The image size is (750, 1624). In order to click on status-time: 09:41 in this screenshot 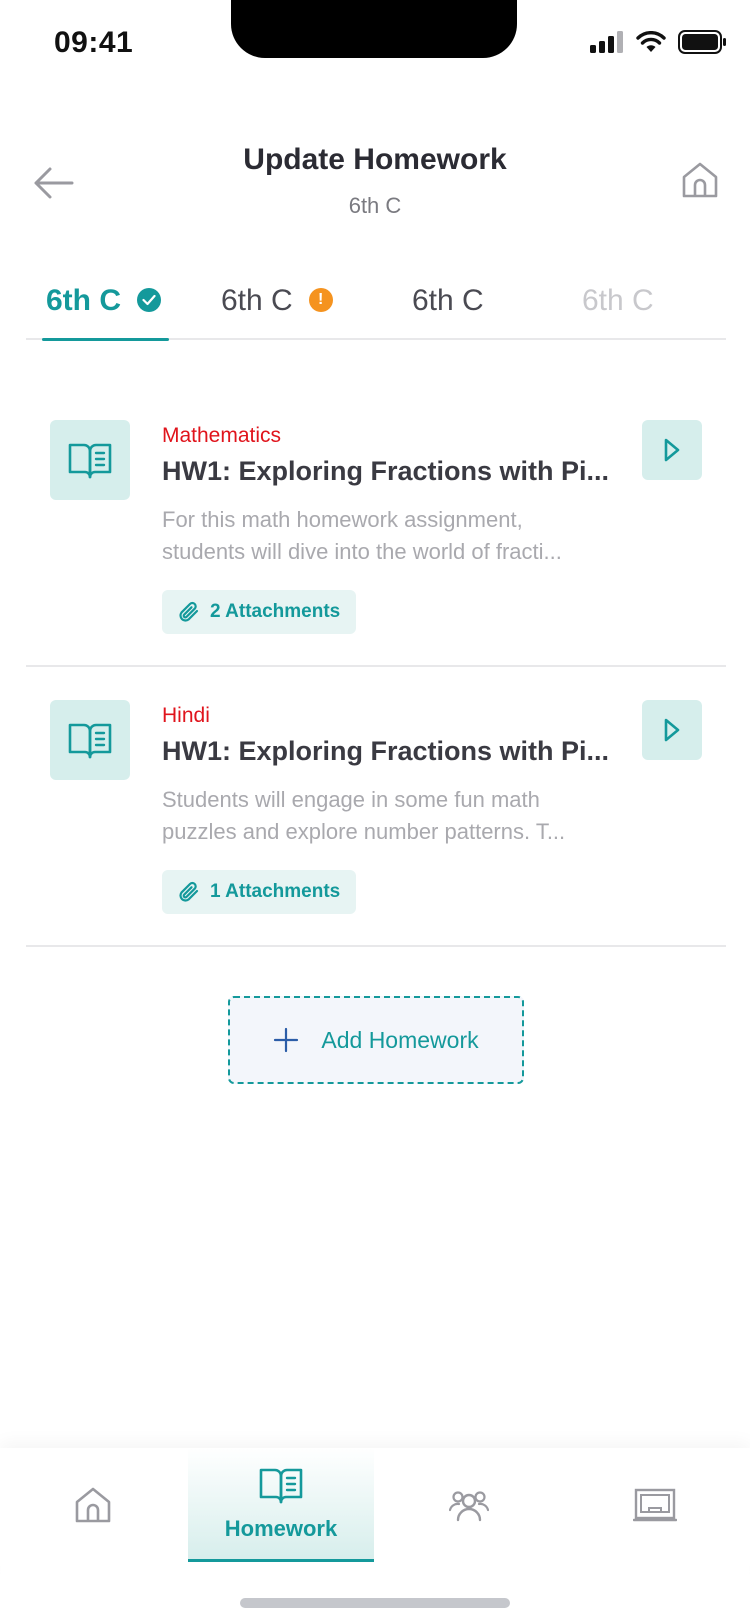, I will do `click(94, 42)`.